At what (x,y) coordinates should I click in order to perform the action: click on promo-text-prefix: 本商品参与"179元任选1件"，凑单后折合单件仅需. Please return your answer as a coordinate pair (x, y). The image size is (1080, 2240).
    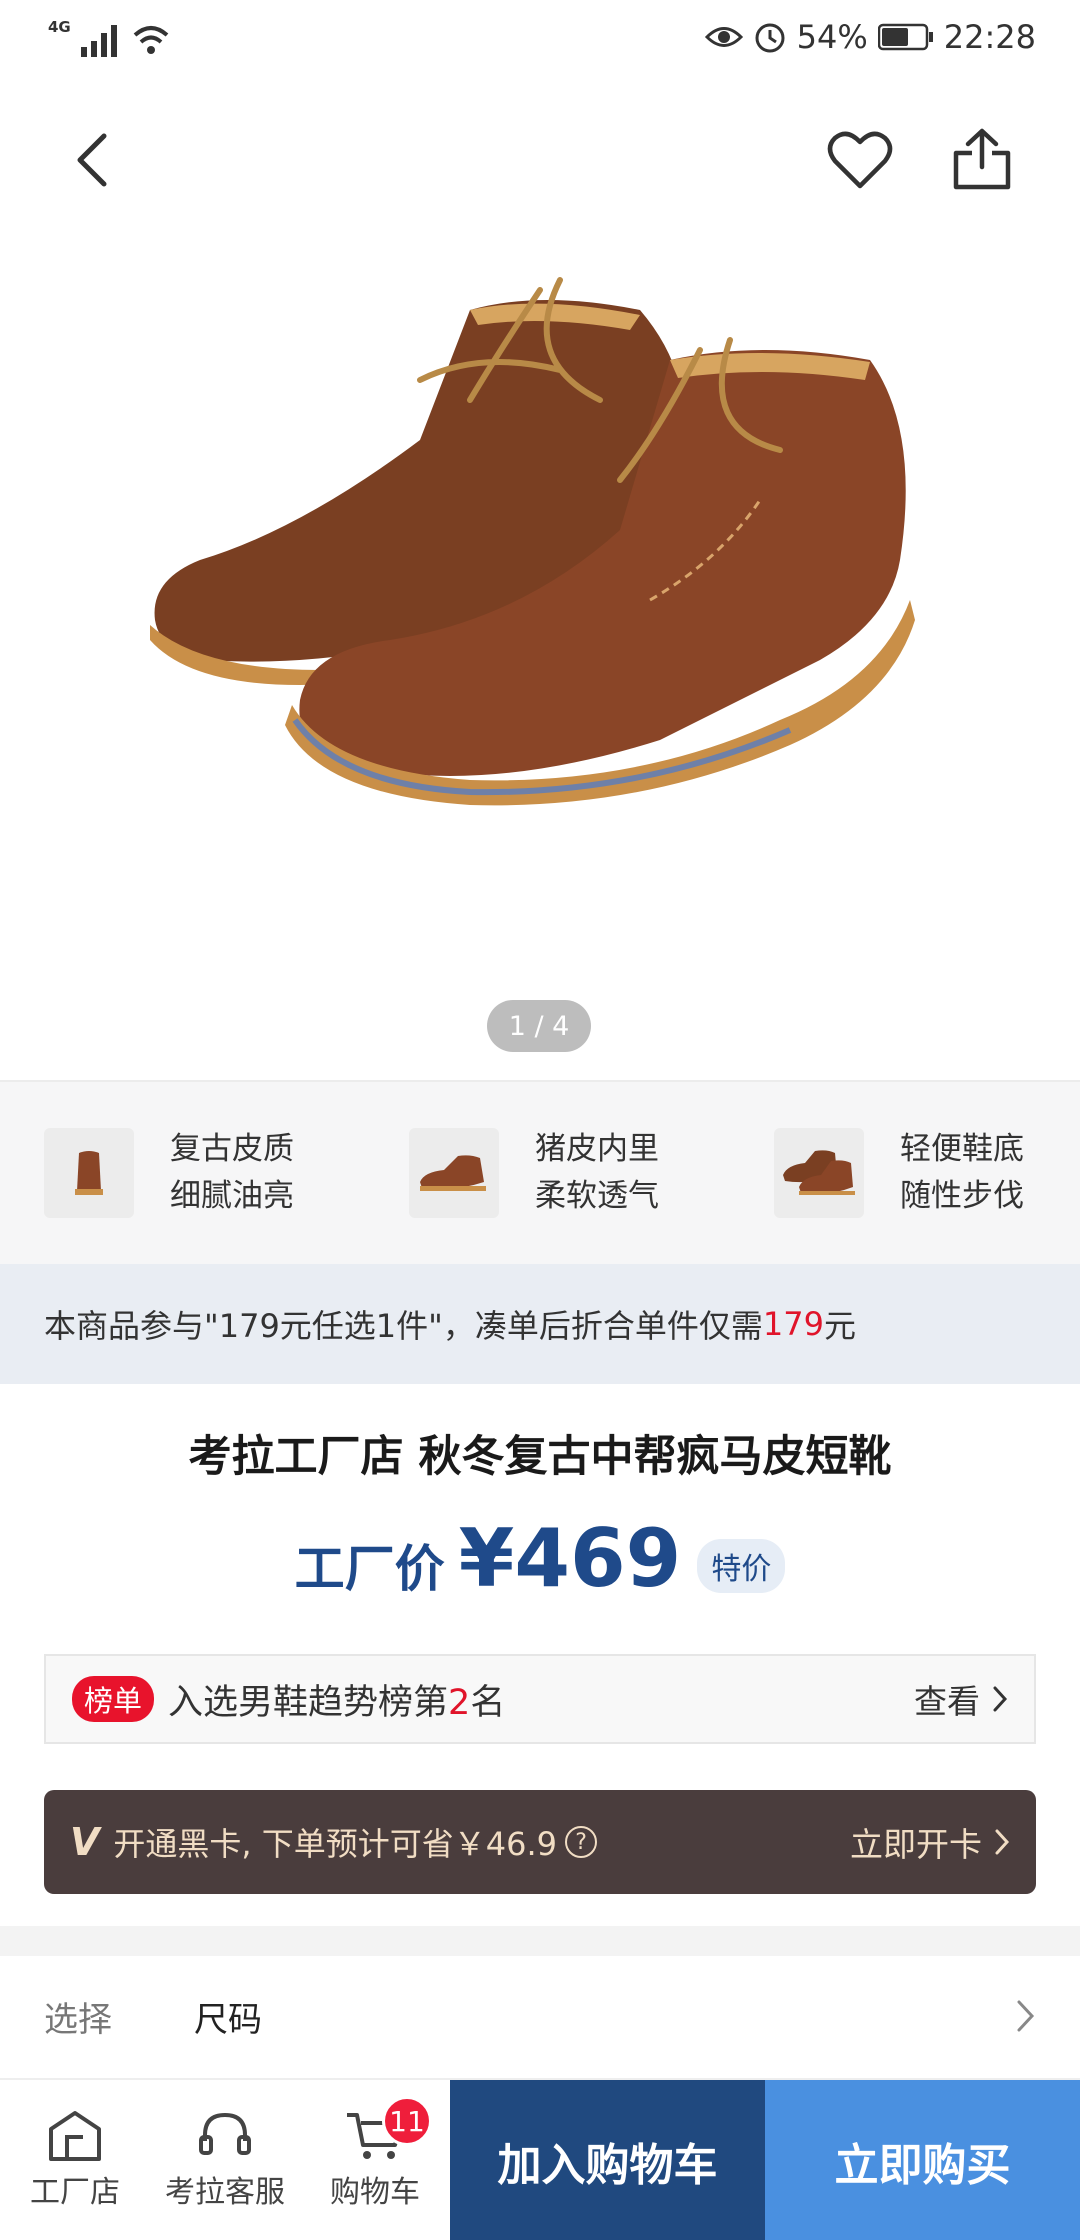
    Looking at the image, I should click on (403, 1326).